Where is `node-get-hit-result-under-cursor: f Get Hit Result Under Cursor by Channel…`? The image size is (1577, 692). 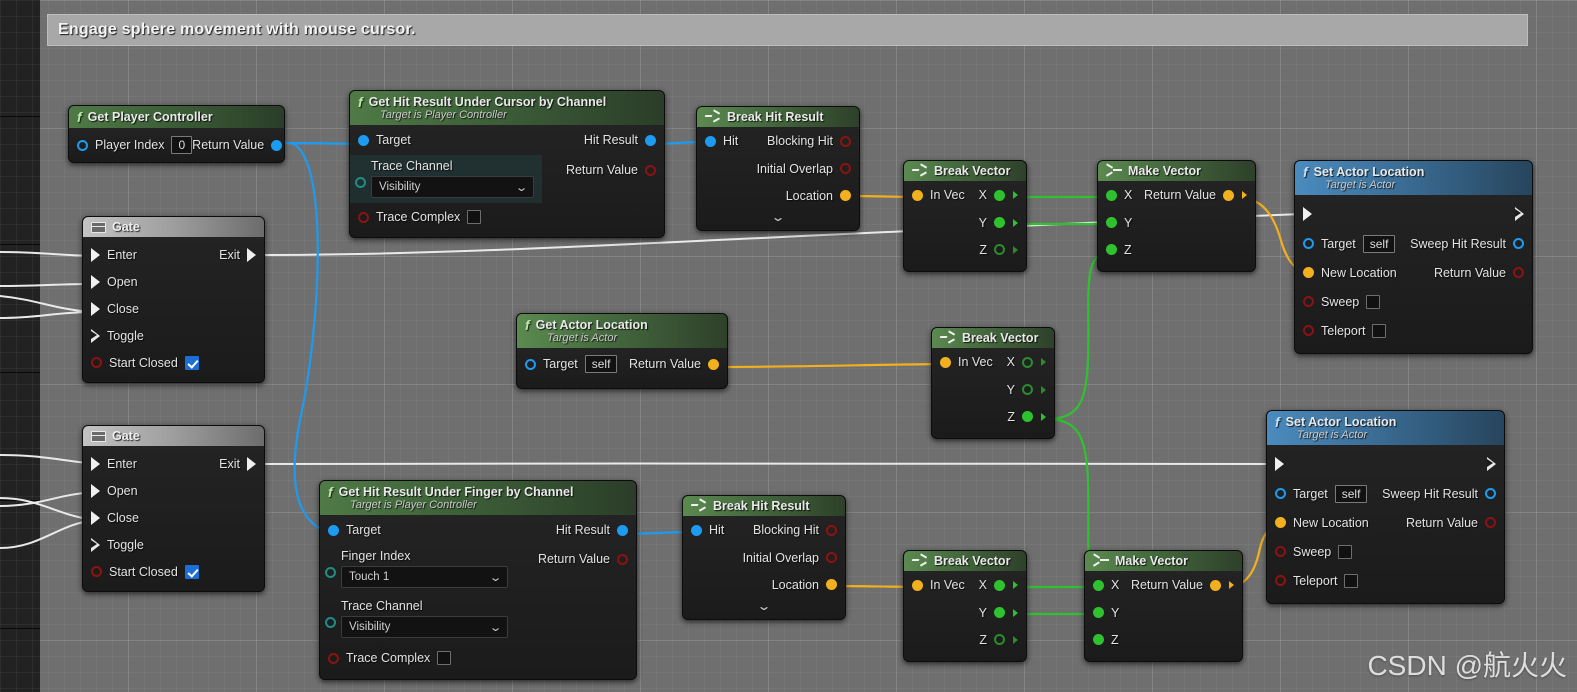 node-get-hit-result-under-cursor: f Get Hit Result Under Cursor by Channel… is located at coordinates (507, 164).